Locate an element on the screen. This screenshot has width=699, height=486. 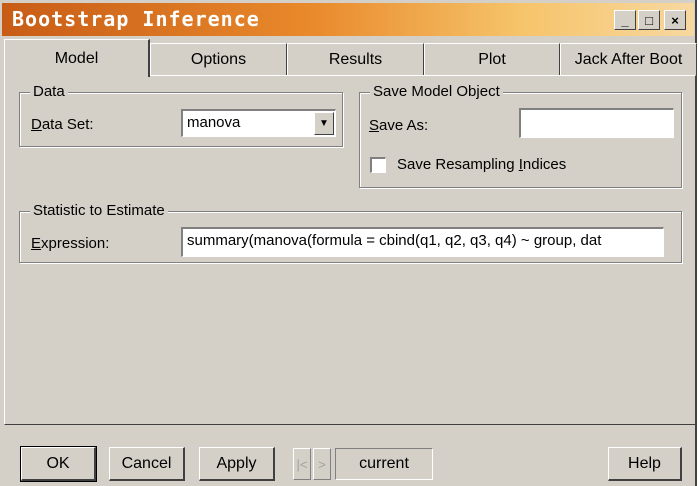
tab-model: Model is located at coordinates (77, 58).